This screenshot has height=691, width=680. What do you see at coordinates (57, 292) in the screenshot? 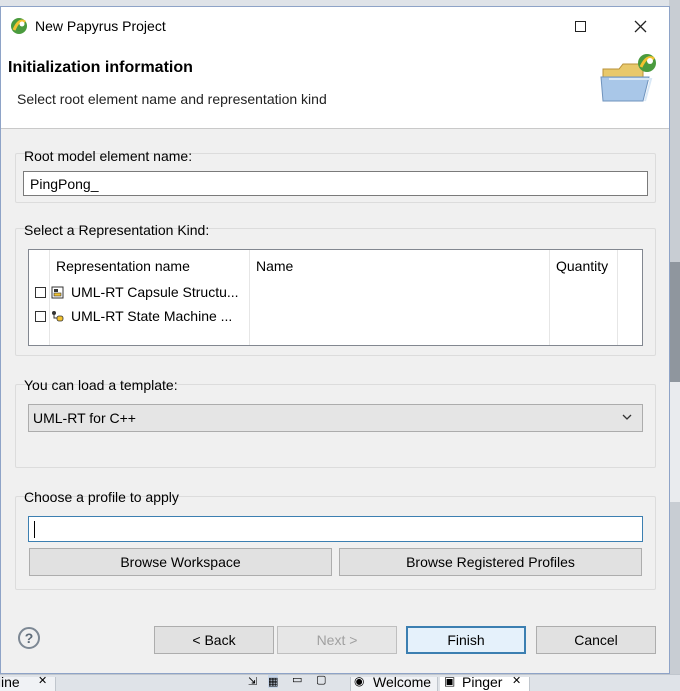
I see `capsule-structure-icon` at bounding box center [57, 292].